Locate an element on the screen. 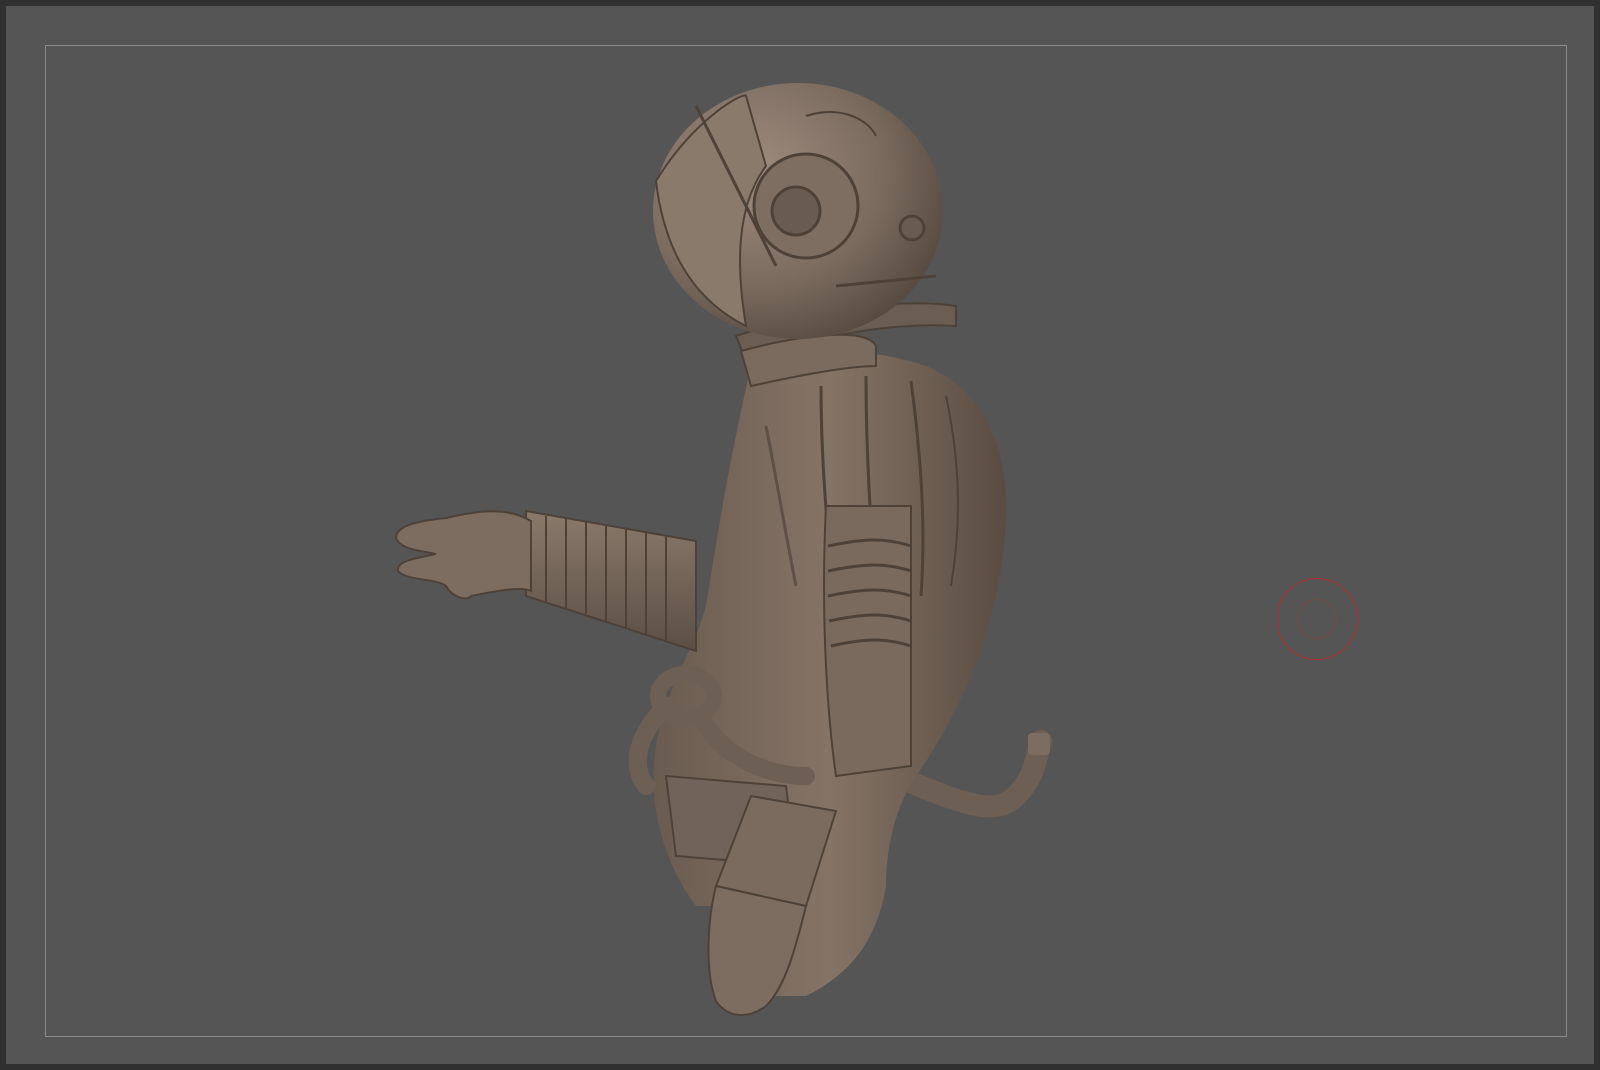 The height and width of the screenshot is (1070, 1600). brush-falloff-ring is located at coordinates (1317, 619).